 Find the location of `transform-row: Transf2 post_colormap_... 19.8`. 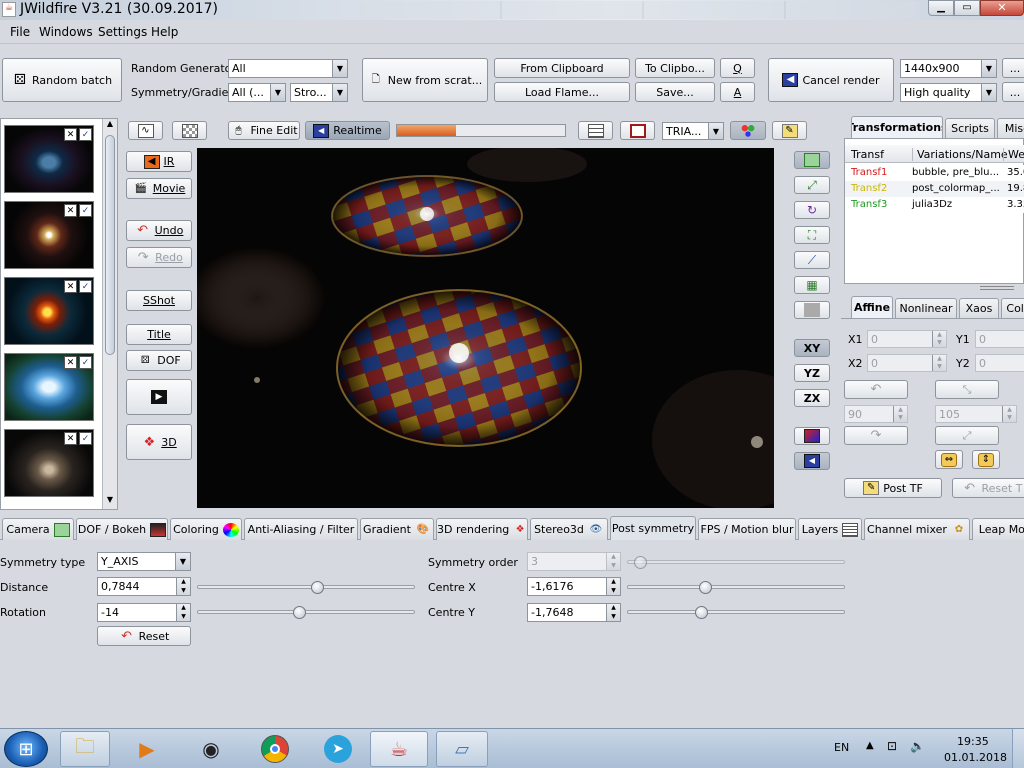

transform-row: Transf2 post_colormap_... 19.8 is located at coordinates (934, 189).